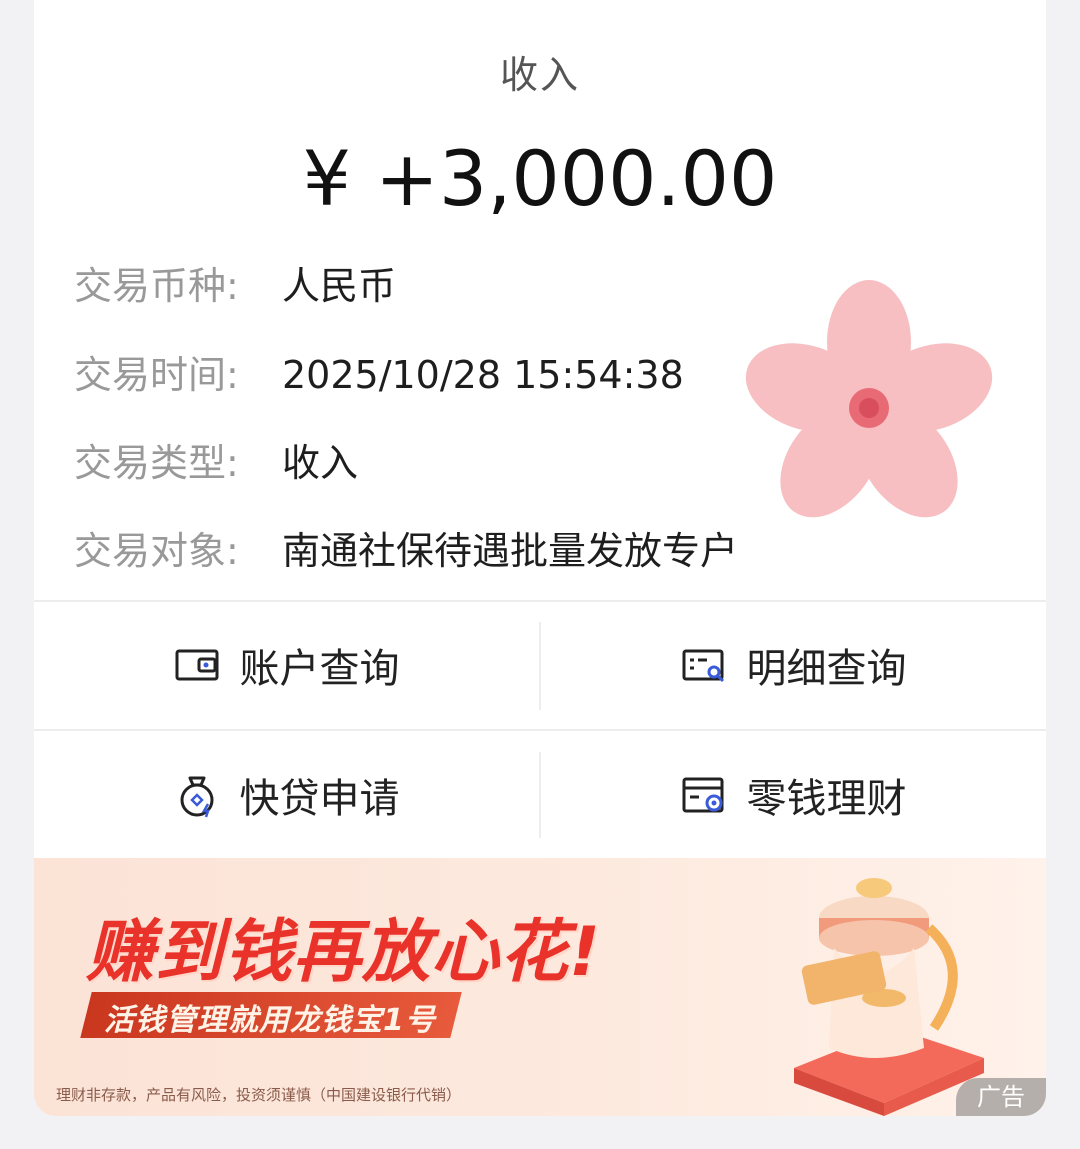 The width and height of the screenshot is (1080, 1149). Describe the element at coordinates (156, 375) in the screenshot. I see `detail-label: 交易时间:` at that location.